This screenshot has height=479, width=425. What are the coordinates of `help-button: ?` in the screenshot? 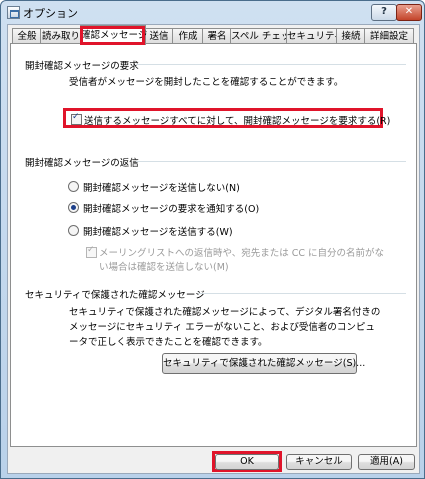 It's located at (384, 12).